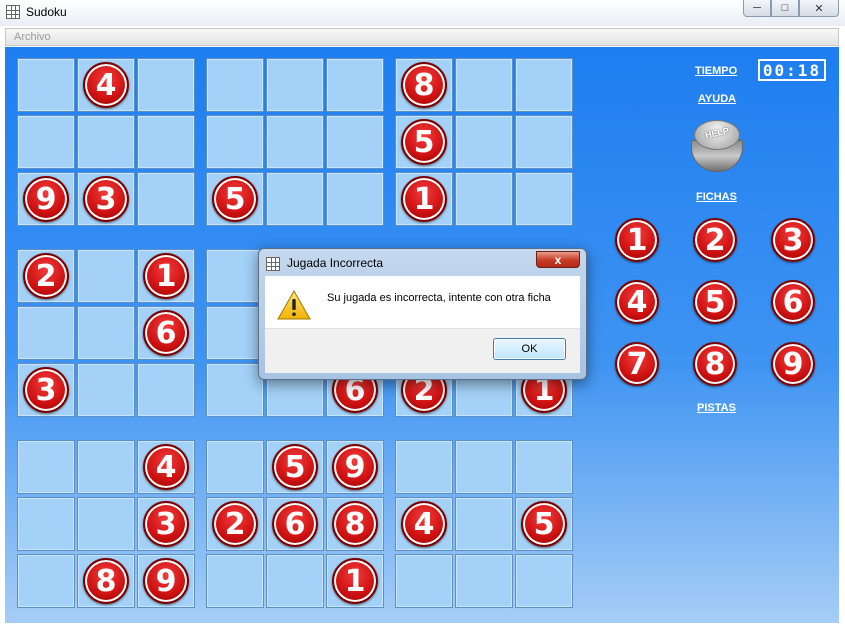 This screenshot has height=628, width=845. What do you see at coordinates (716, 71) in the screenshot?
I see `tiempo-link: TIEMPO` at bounding box center [716, 71].